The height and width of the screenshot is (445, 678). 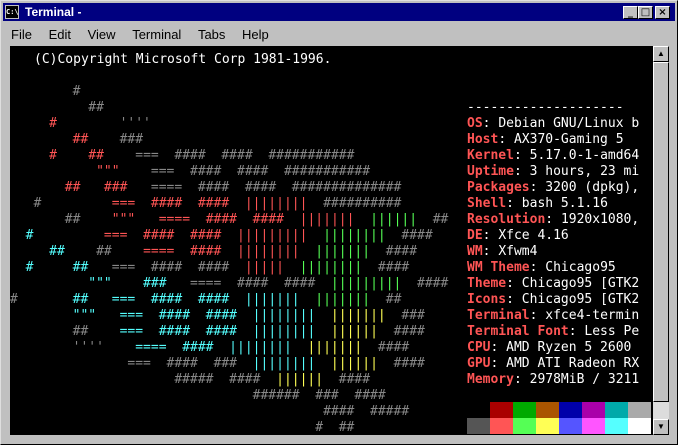 I want to click on minimize-button: _, so click(x=630, y=12).